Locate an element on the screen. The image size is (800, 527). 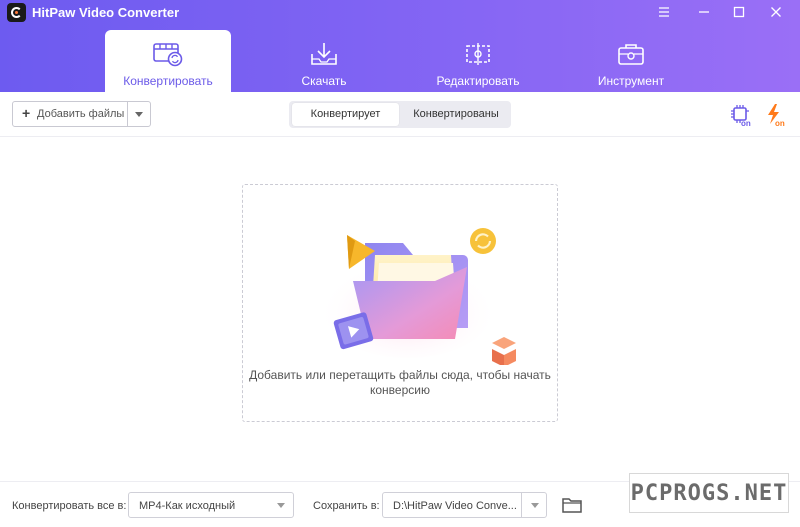
toolbar-divider is located at coordinates (400, 136).